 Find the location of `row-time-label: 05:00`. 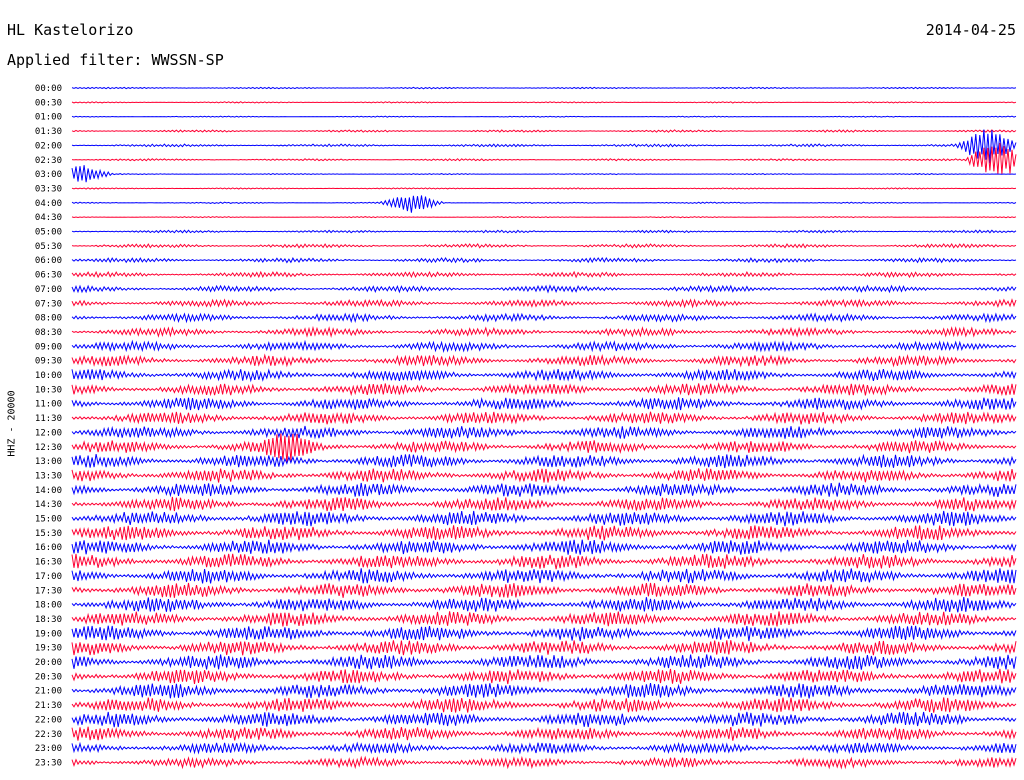

row-time-label: 05:00 is located at coordinates (48, 233).